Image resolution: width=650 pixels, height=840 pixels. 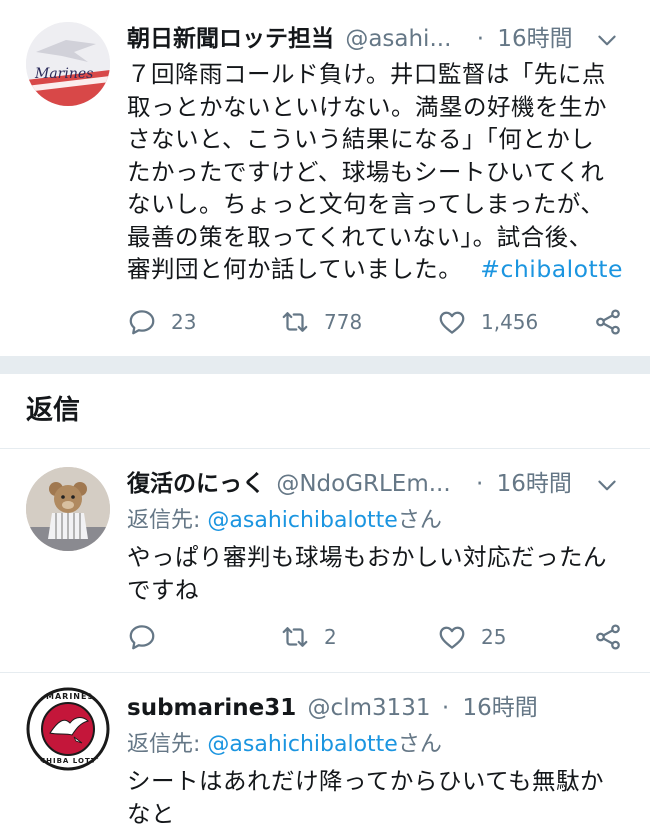 I want to click on retweet-count: 2, so click(x=330, y=637).